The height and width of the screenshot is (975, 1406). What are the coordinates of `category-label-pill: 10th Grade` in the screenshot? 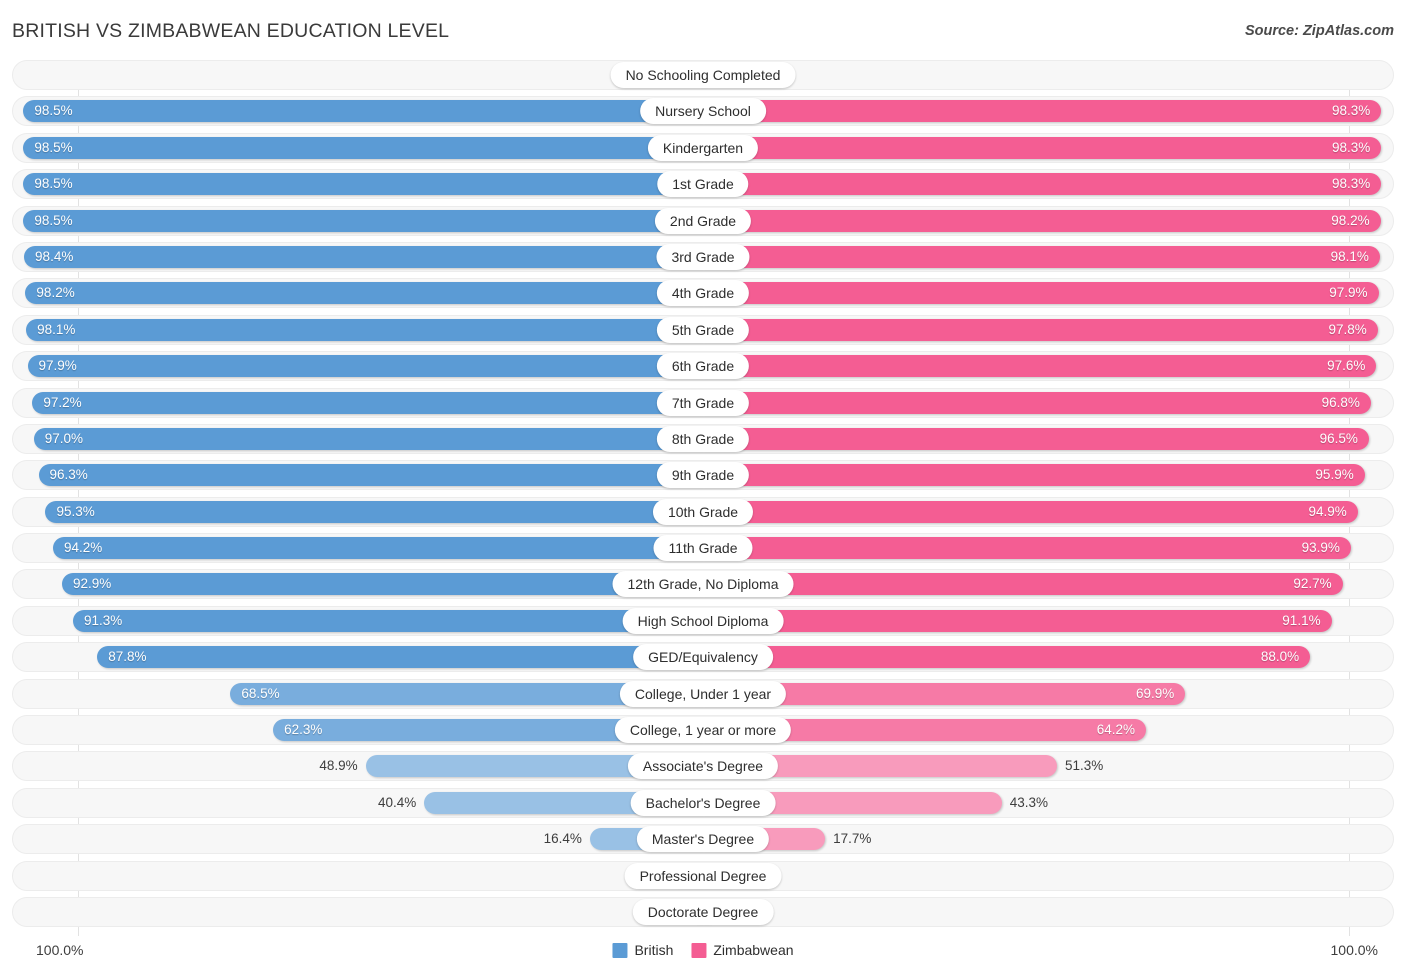 It's located at (703, 511).